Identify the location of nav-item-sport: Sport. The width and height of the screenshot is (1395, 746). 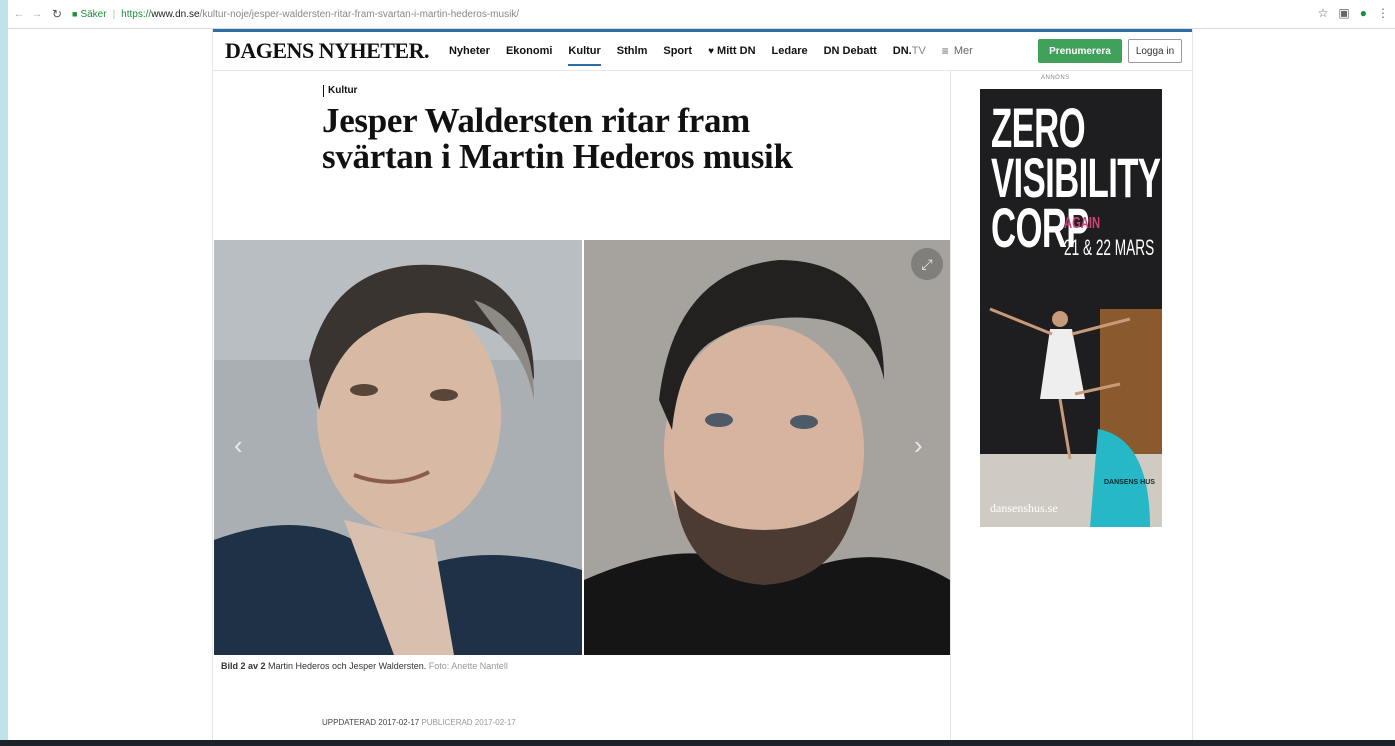
(677, 51).